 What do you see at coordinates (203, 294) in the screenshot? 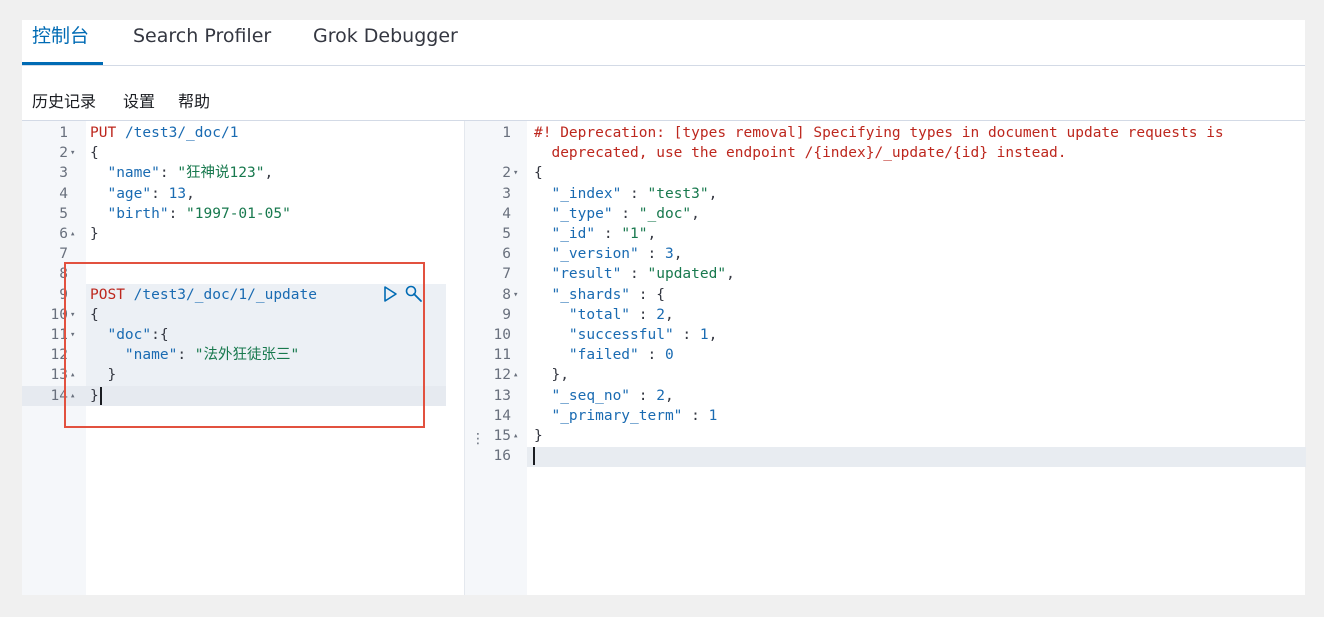
I see `code-text: POST /test3/_doc/1/_update` at bounding box center [203, 294].